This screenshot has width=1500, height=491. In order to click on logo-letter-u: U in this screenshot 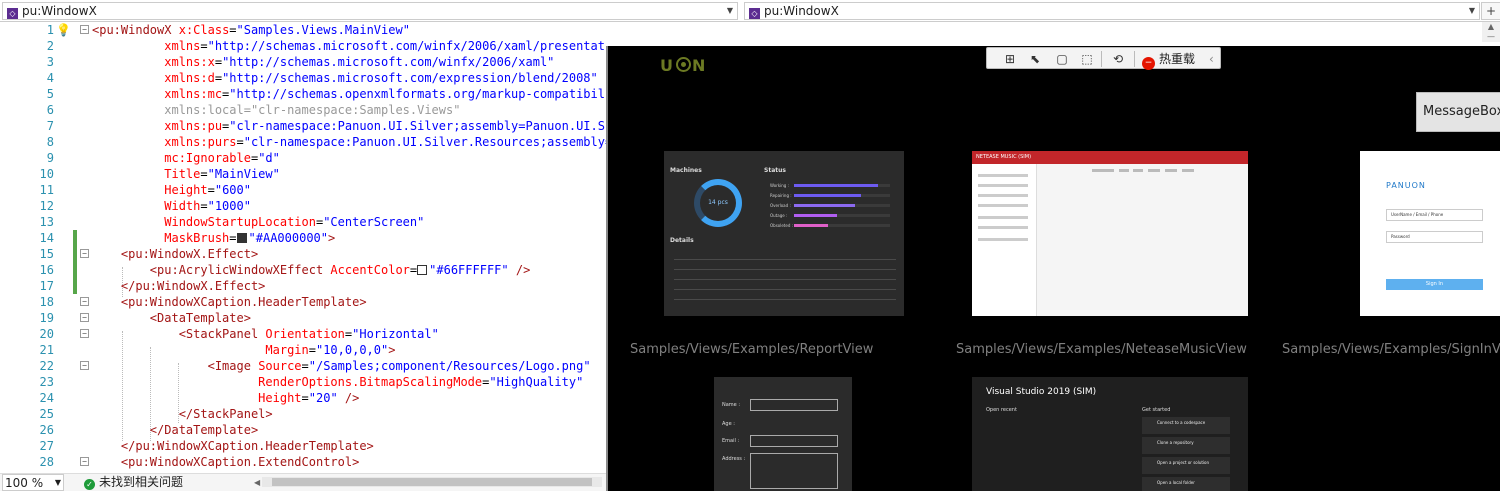, I will do `click(667, 65)`.